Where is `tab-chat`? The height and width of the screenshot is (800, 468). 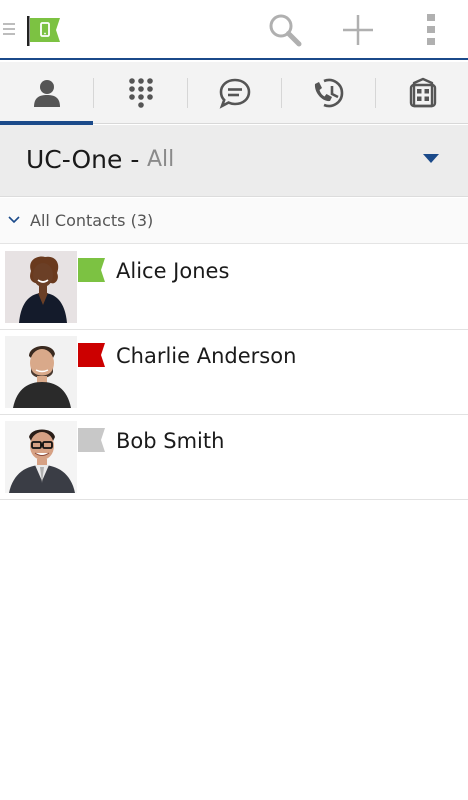
tab-chat is located at coordinates (234, 93).